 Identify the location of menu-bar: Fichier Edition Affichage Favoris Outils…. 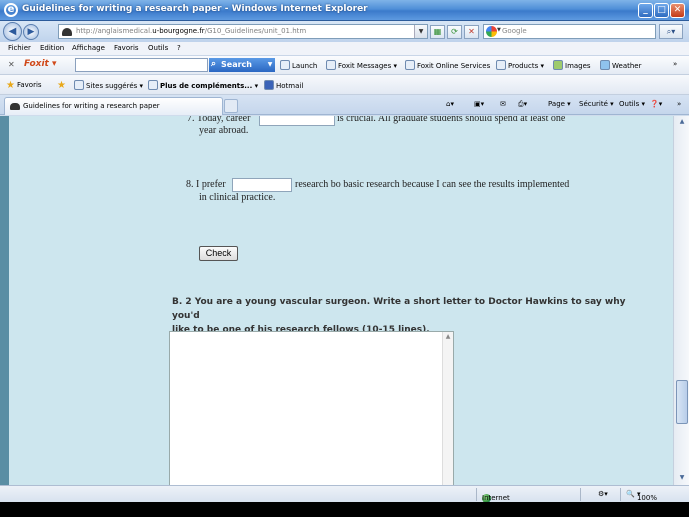
(344, 49).